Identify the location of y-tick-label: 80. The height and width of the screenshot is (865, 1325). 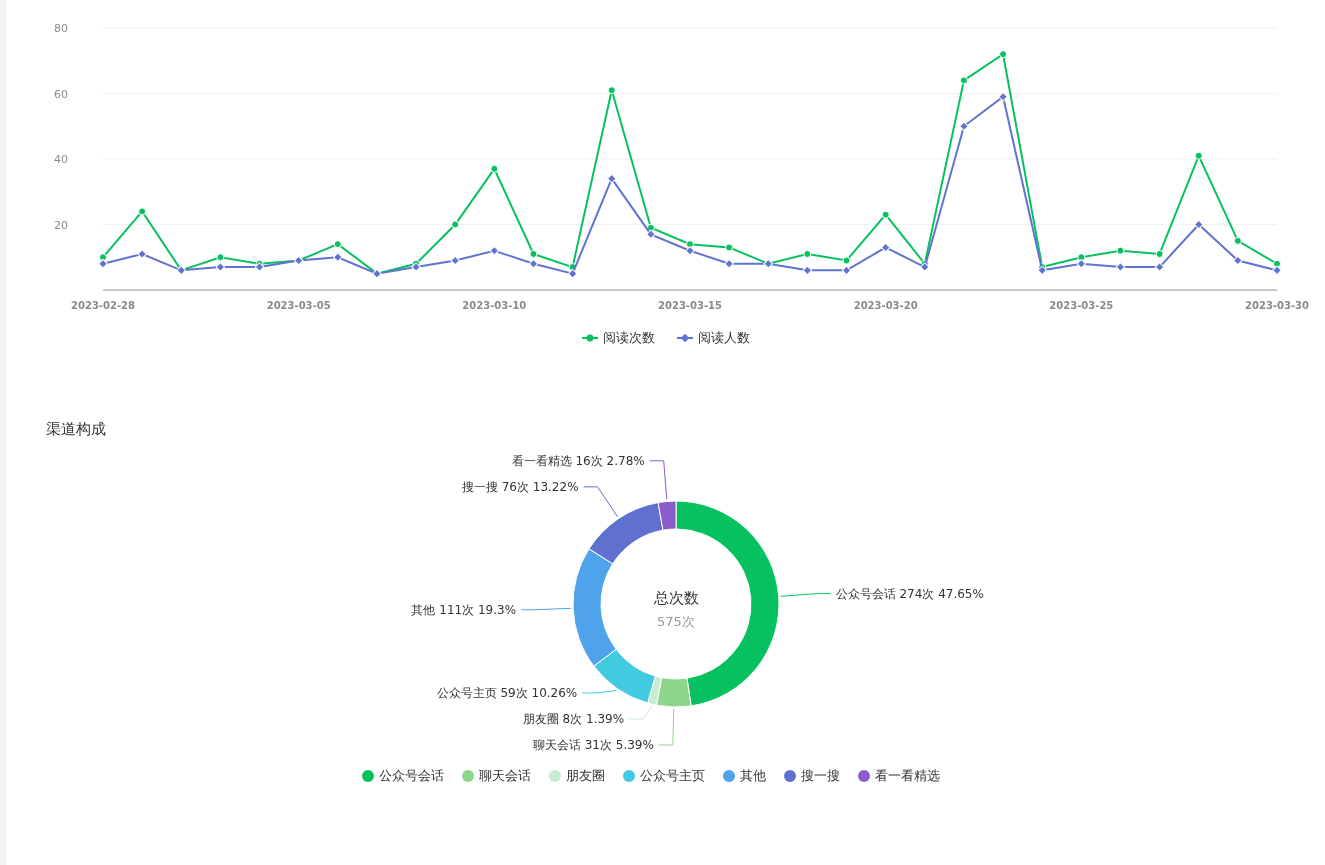
(61, 28).